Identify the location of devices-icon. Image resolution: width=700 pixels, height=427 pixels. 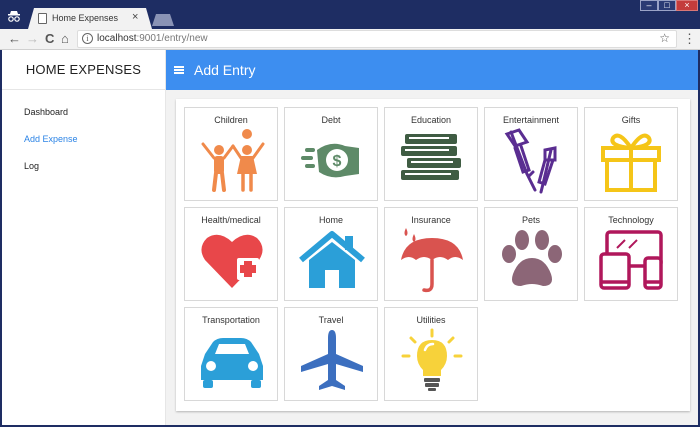
(631, 260).